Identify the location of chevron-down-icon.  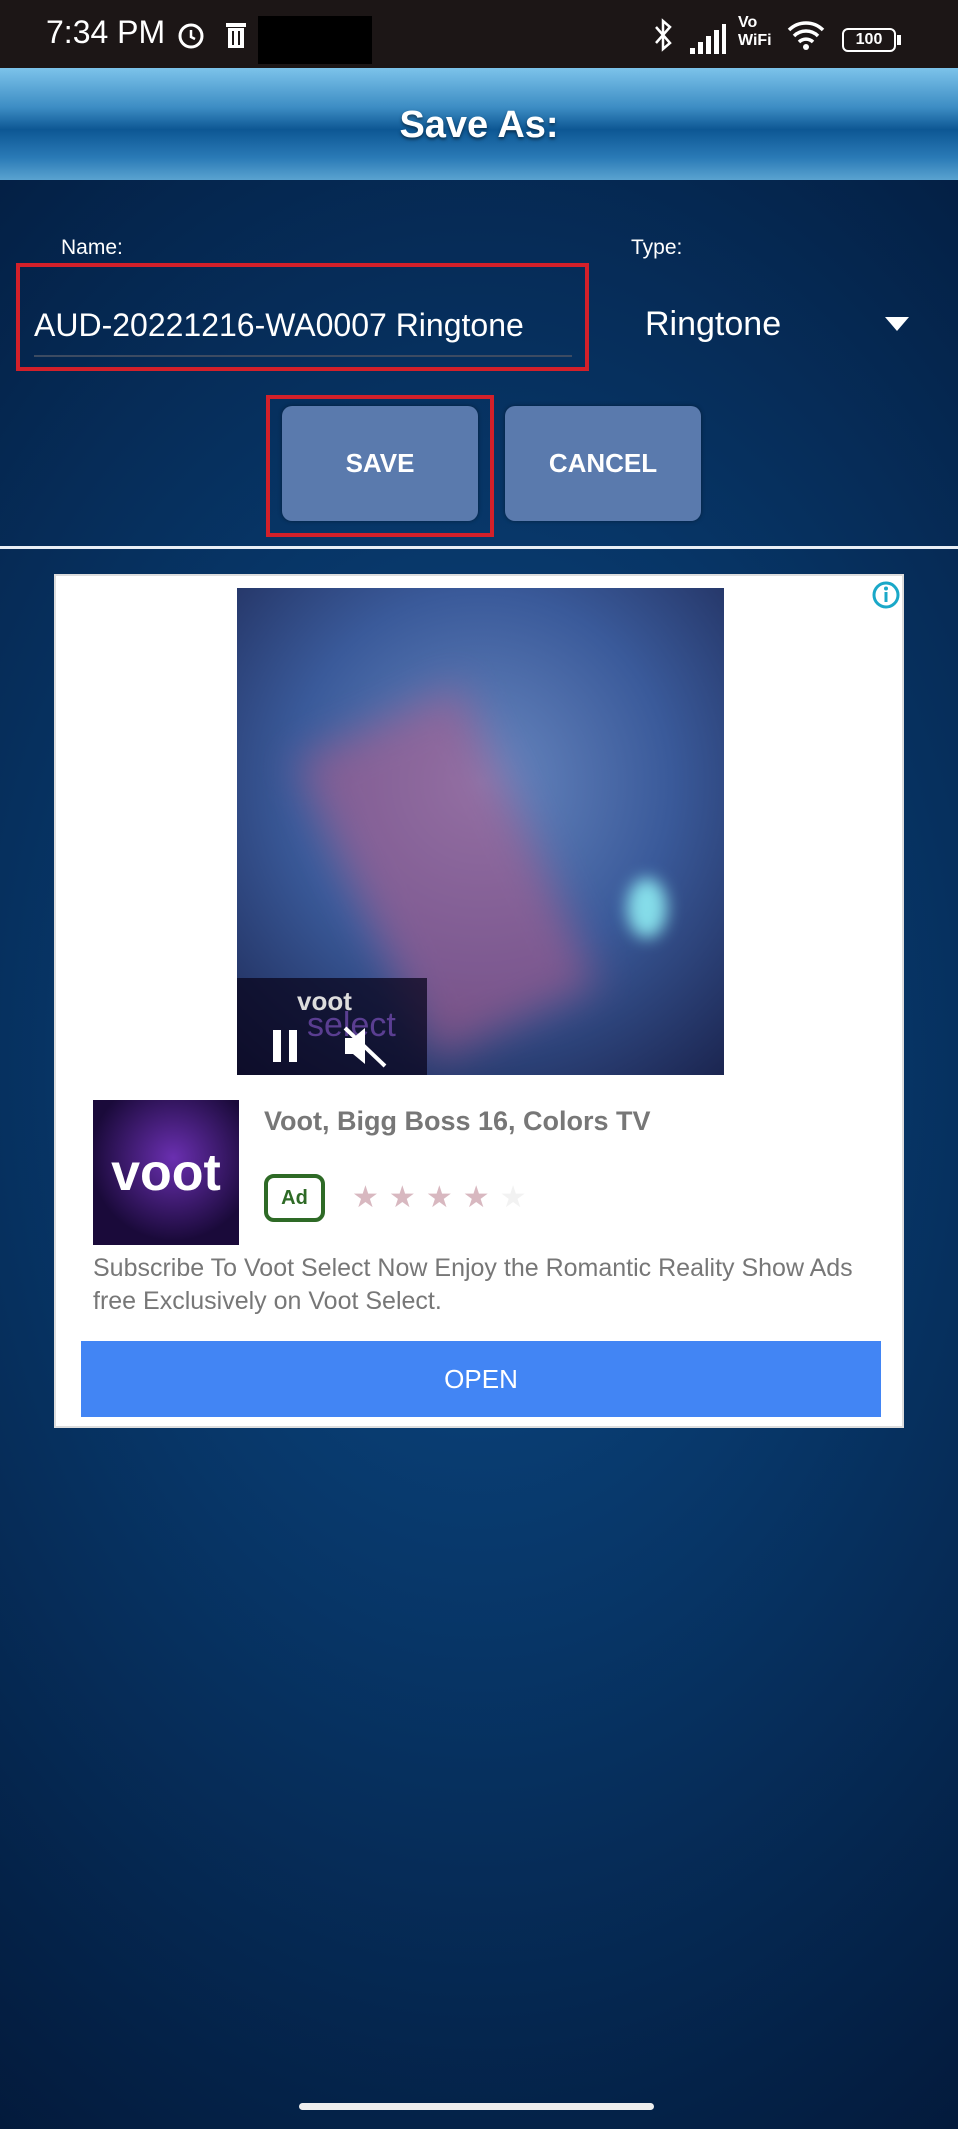
(897, 324).